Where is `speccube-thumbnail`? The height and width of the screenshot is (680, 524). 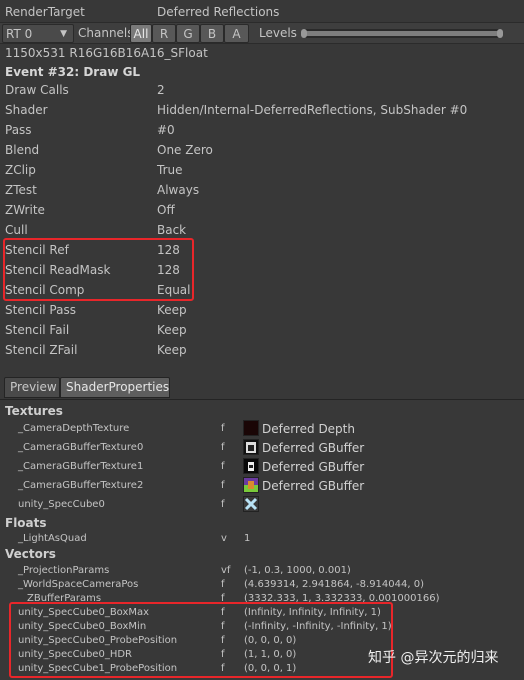 speccube-thumbnail is located at coordinates (251, 504).